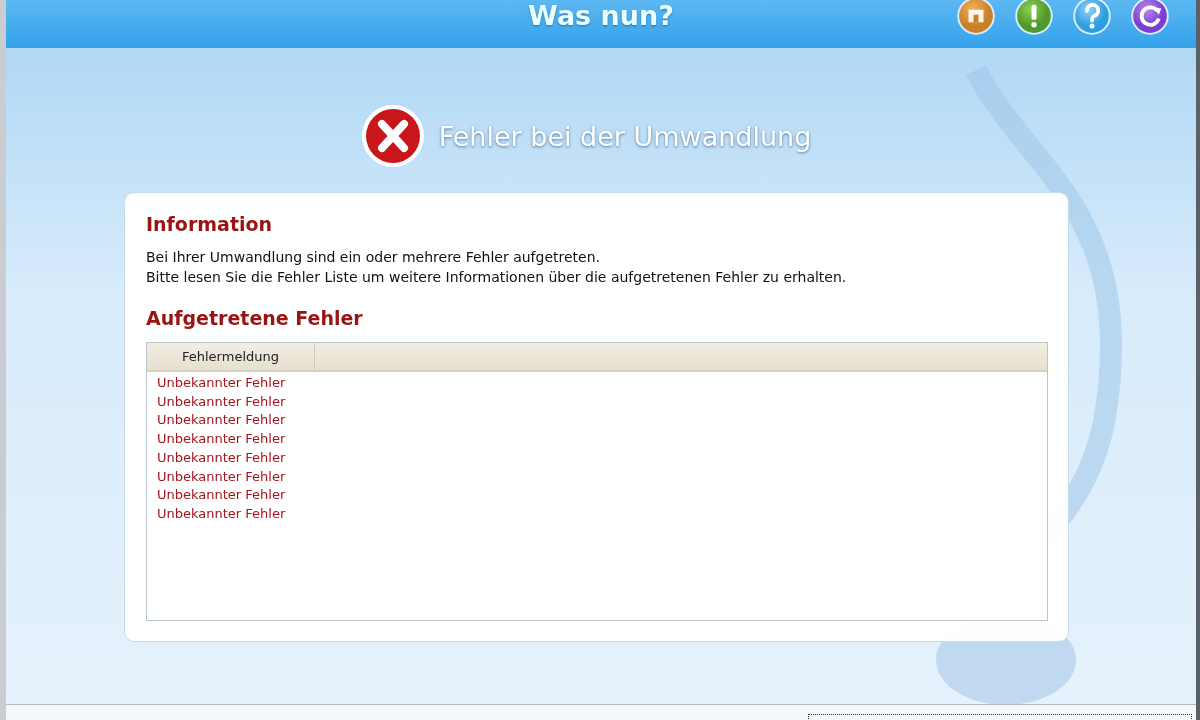 The width and height of the screenshot is (1200, 720). Describe the element at coordinates (392, 136) in the screenshot. I see `error-icon` at that location.